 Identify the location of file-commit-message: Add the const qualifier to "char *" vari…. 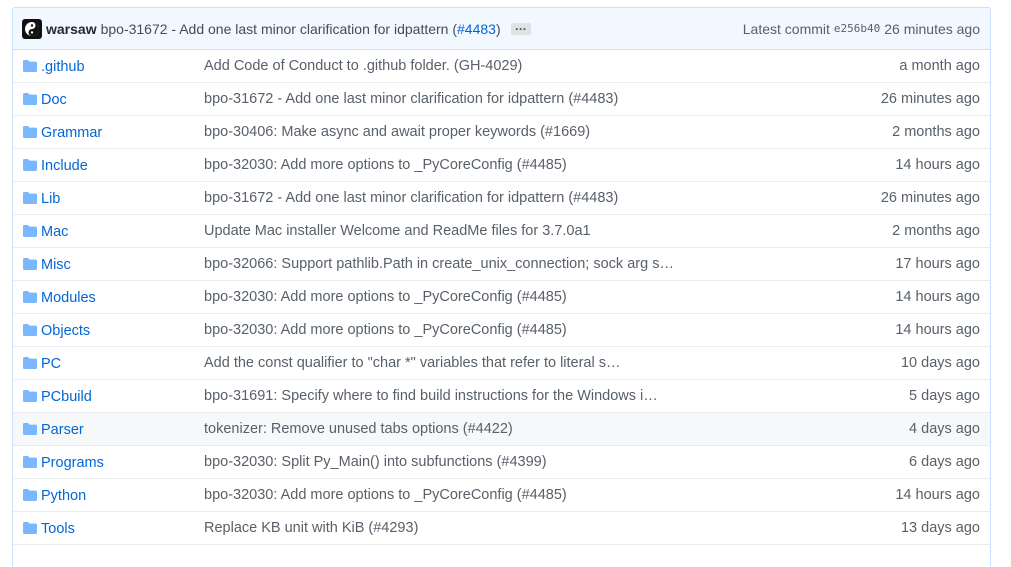
(497, 363).